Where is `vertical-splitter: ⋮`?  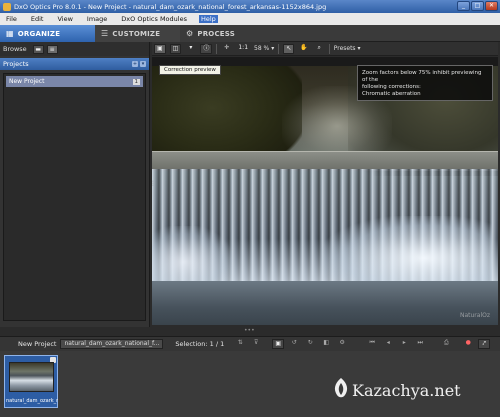 vertical-splitter: ⋮ is located at coordinates (153, 187).